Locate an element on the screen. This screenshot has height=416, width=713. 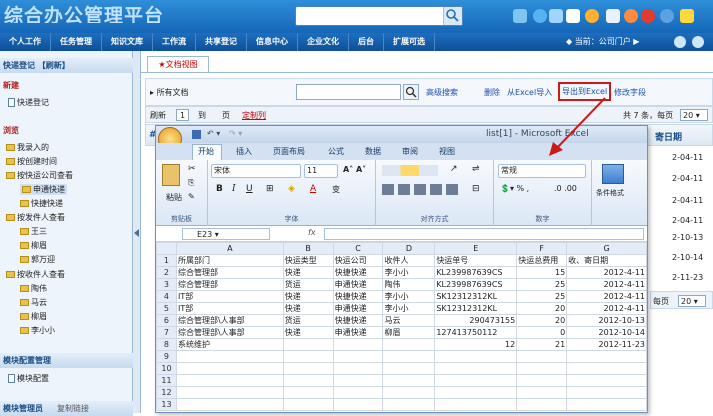
tab-document-view: ★文档视图 is located at coordinates (178, 64).